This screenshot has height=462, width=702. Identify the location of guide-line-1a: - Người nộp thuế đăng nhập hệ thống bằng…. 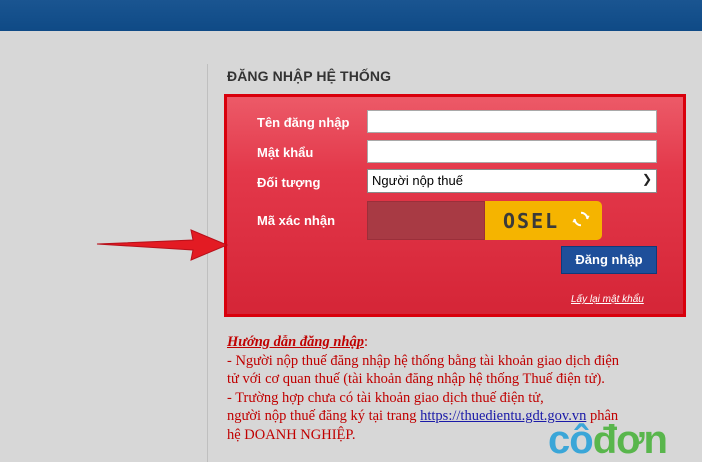
(423, 360).